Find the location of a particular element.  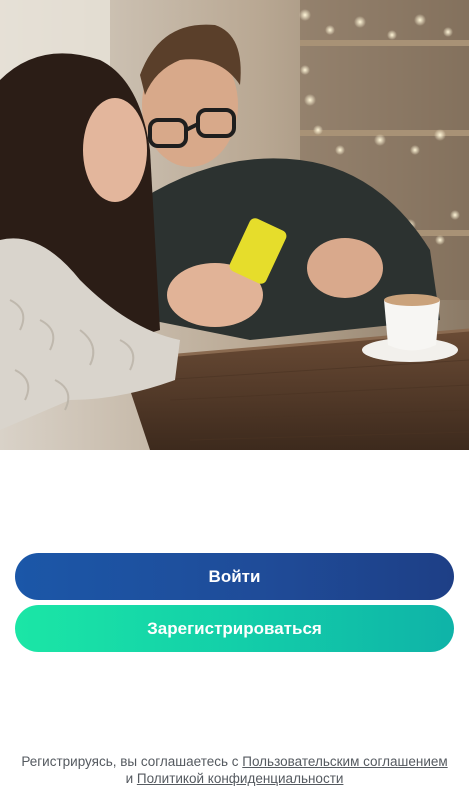

login-button: Войти is located at coordinates (234, 576).